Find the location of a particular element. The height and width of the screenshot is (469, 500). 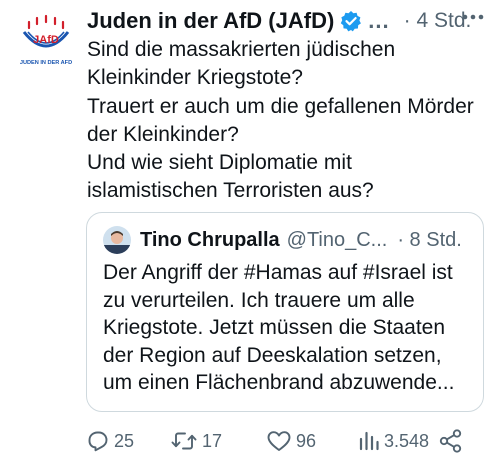

retweet-icon is located at coordinates (184, 441).